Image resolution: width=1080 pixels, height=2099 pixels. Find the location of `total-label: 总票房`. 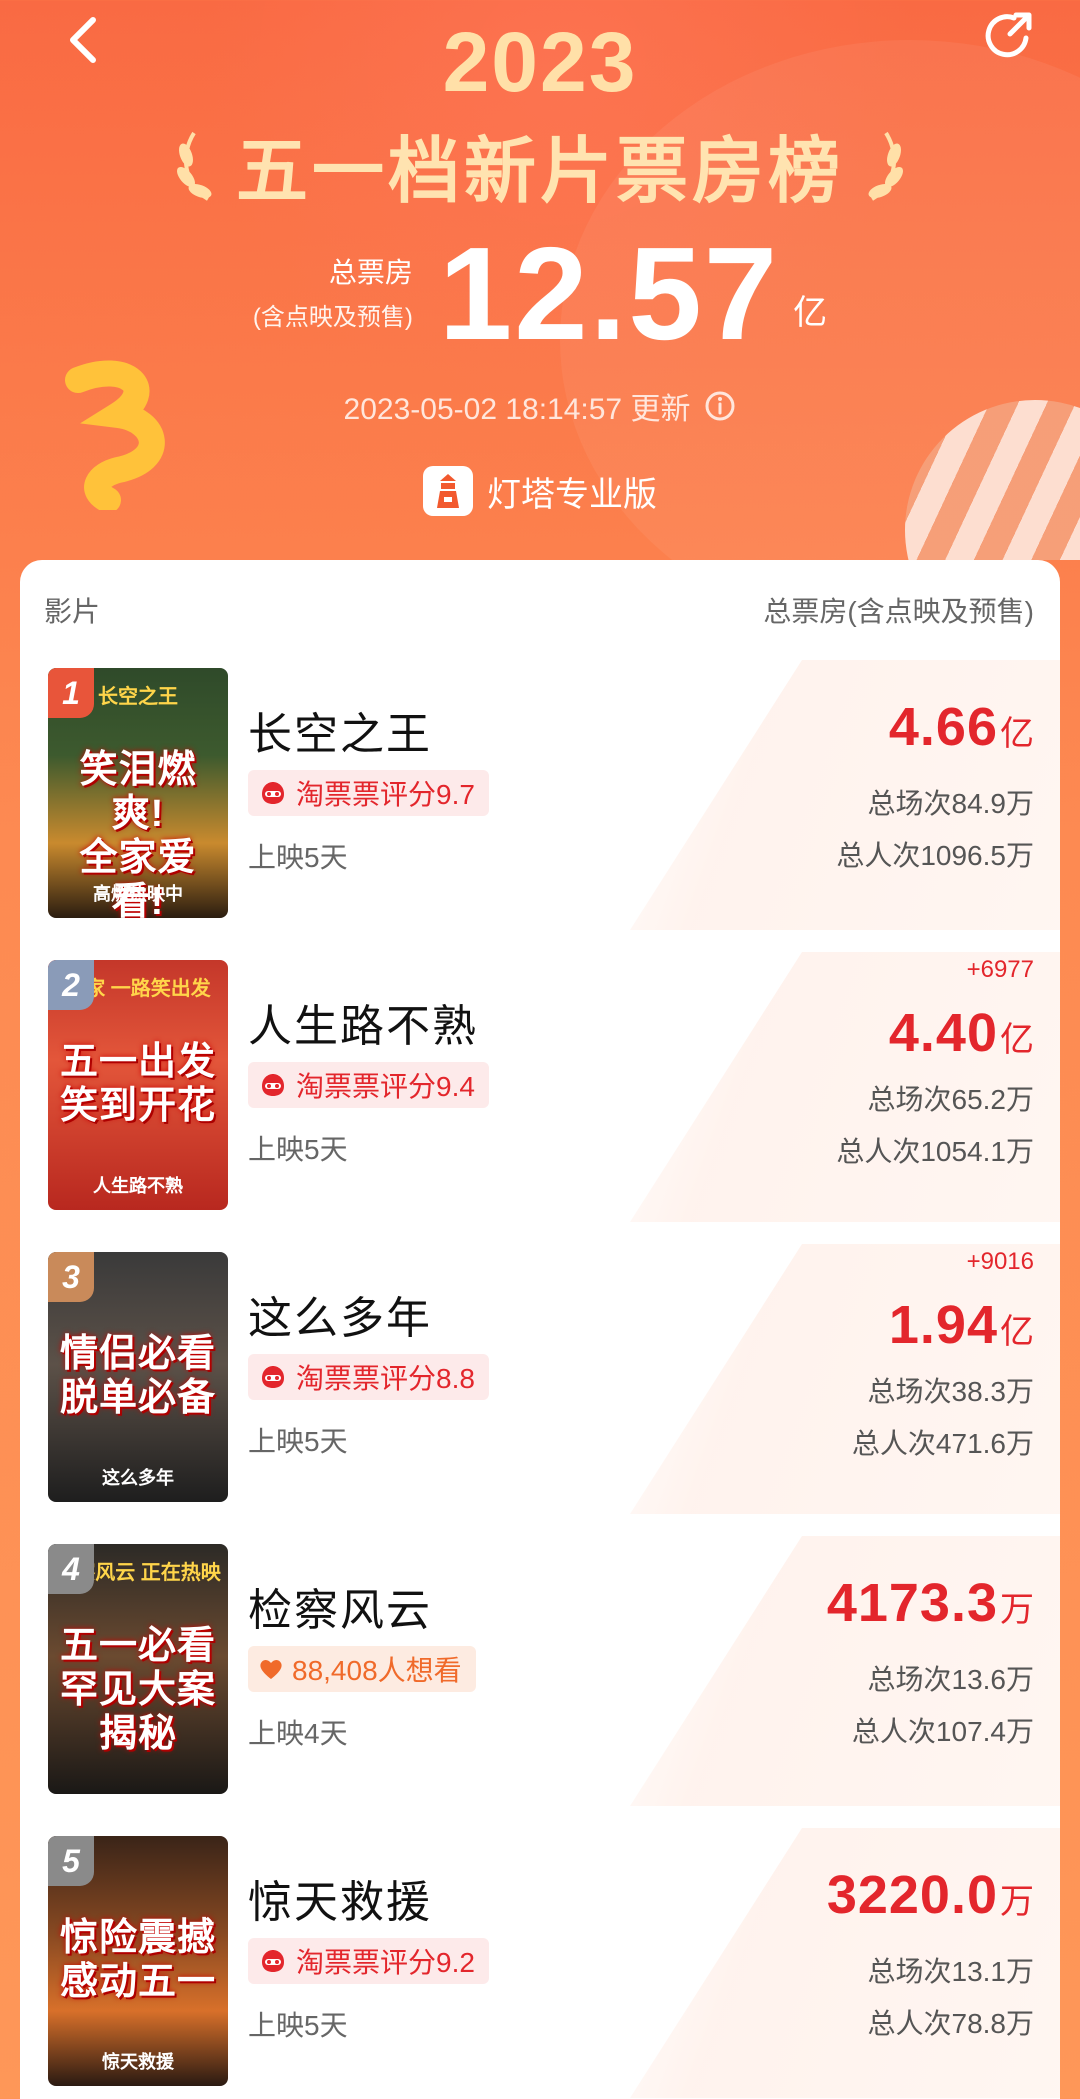

total-label: 总票房 is located at coordinates (370, 272).